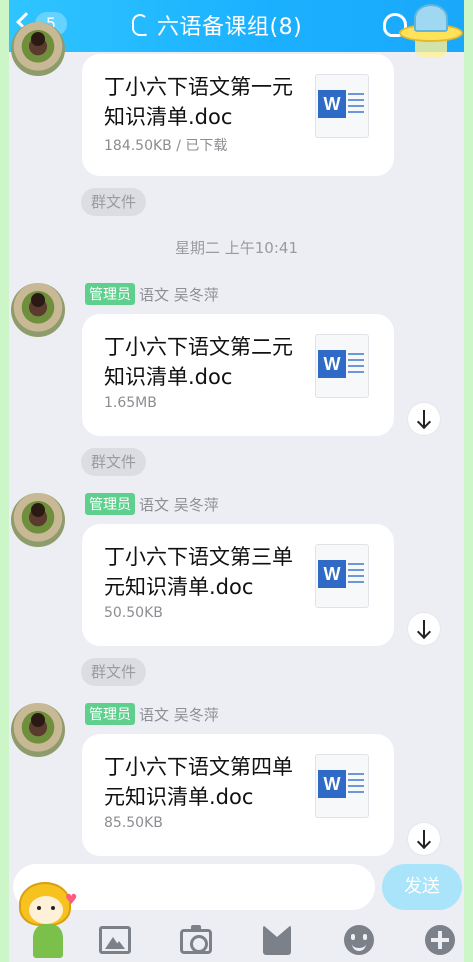 The image size is (473, 962). I want to click on emoji-icon, so click(359, 940).